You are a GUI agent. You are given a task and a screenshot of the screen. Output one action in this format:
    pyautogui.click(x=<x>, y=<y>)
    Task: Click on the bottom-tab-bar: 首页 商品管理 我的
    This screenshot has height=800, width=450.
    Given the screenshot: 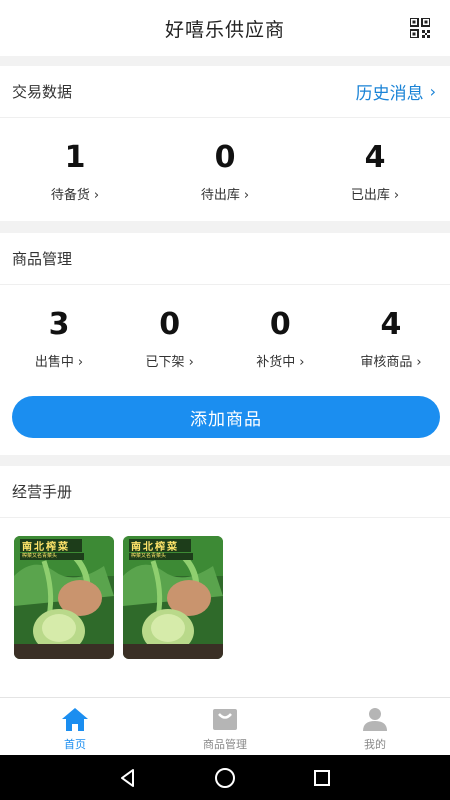 What is the action you would take?
    pyautogui.click(x=225, y=726)
    